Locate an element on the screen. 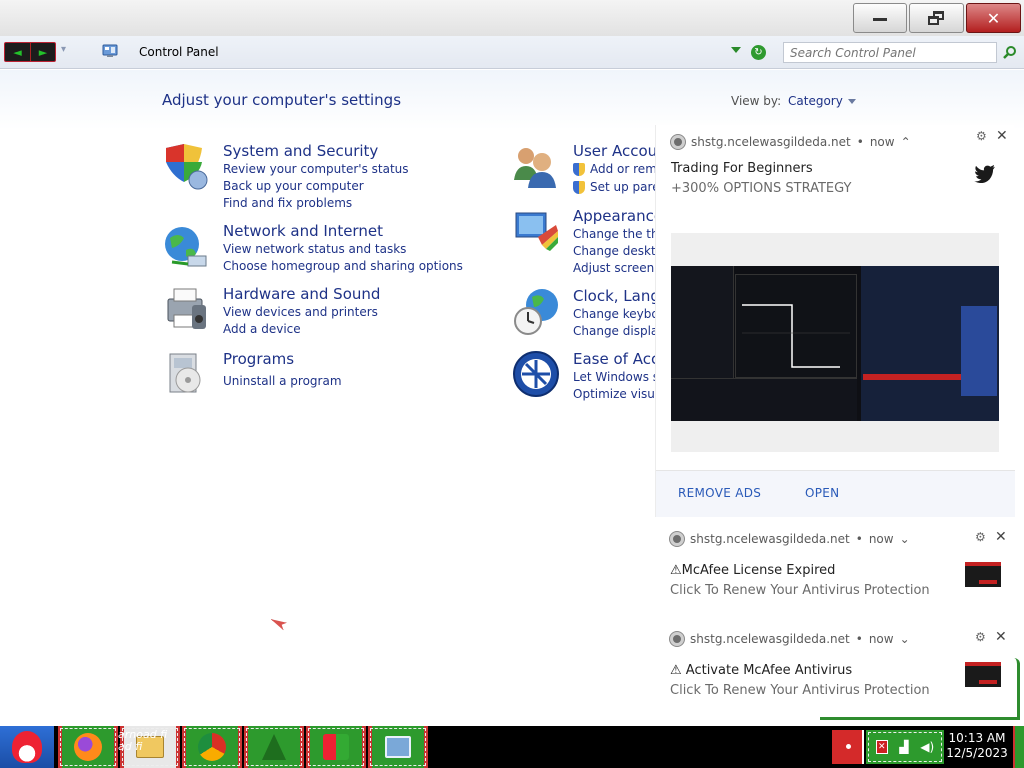 This screenshot has width=1024, height=768. forward-button: ► is located at coordinates (42, 52).